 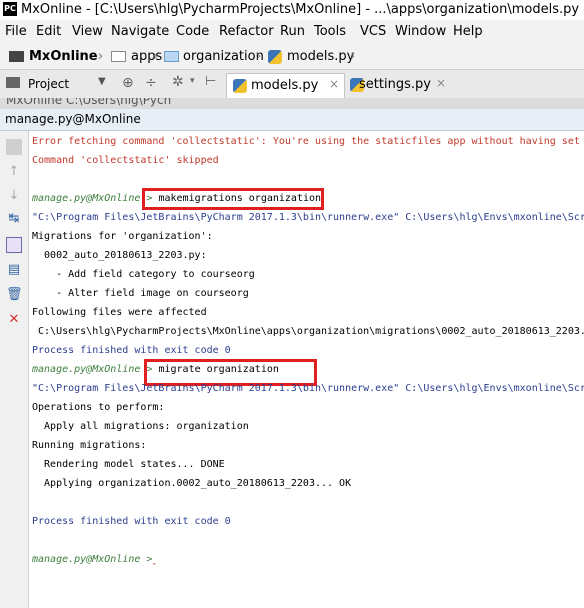 I want to click on gear-icon: ✲, so click(x=178, y=82).